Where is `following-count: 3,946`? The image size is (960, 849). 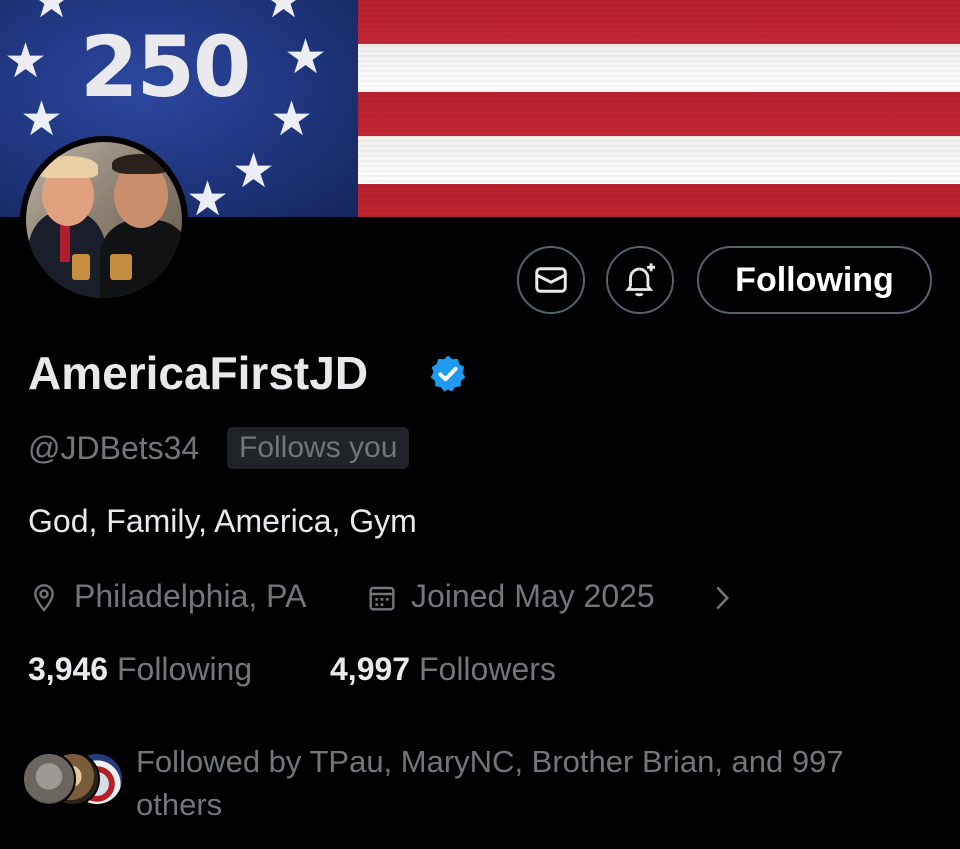 following-count: 3,946 is located at coordinates (68, 669).